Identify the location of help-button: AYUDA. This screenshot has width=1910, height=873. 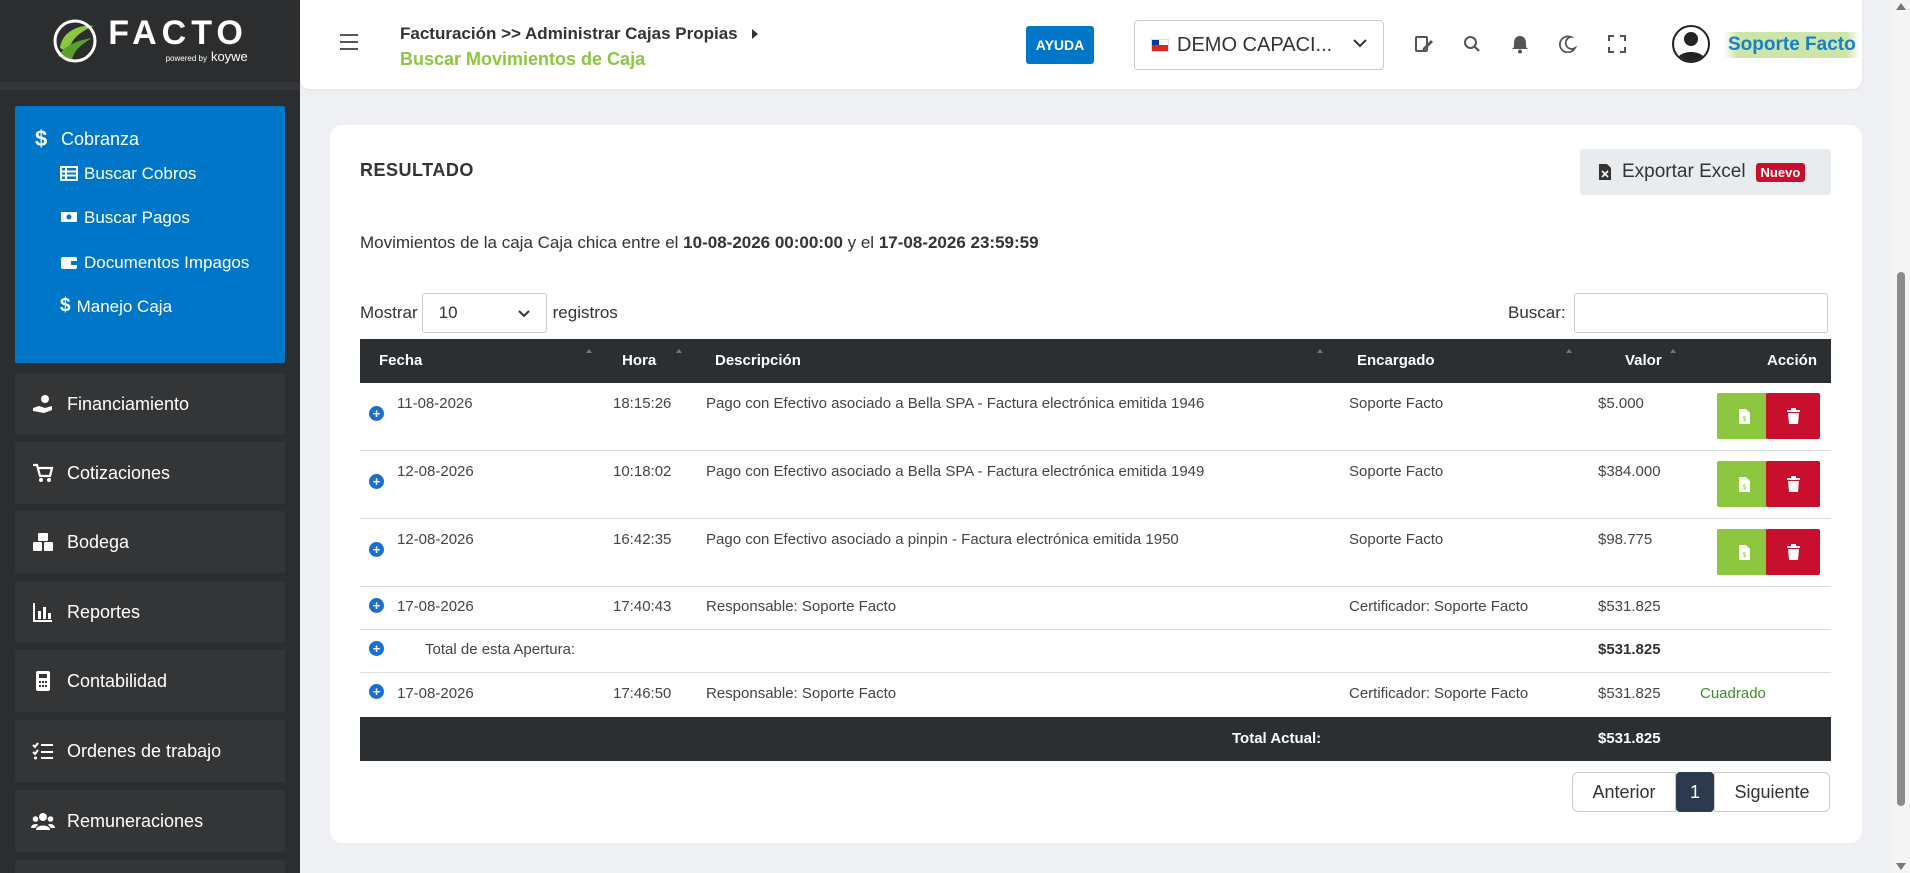
(1060, 45).